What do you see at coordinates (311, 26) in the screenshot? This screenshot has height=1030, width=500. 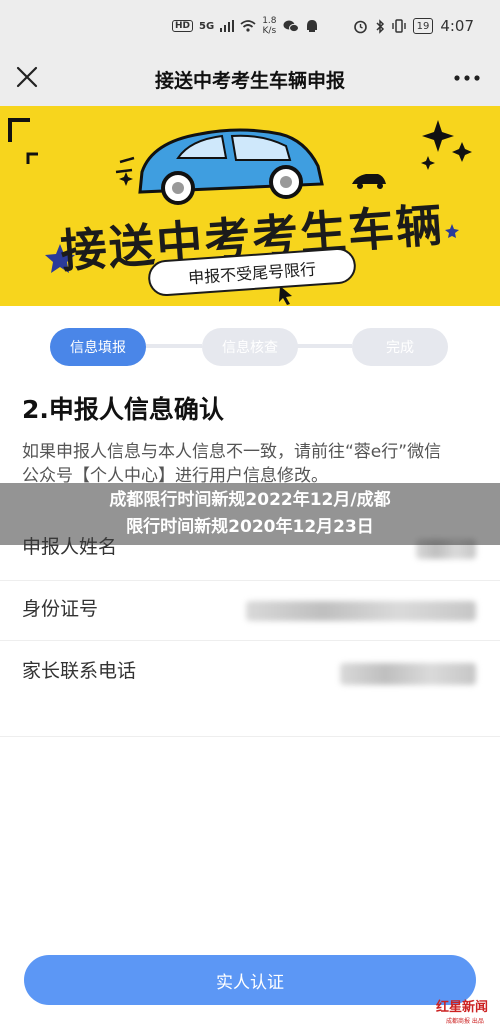 I see `app-notification-icon` at bounding box center [311, 26].